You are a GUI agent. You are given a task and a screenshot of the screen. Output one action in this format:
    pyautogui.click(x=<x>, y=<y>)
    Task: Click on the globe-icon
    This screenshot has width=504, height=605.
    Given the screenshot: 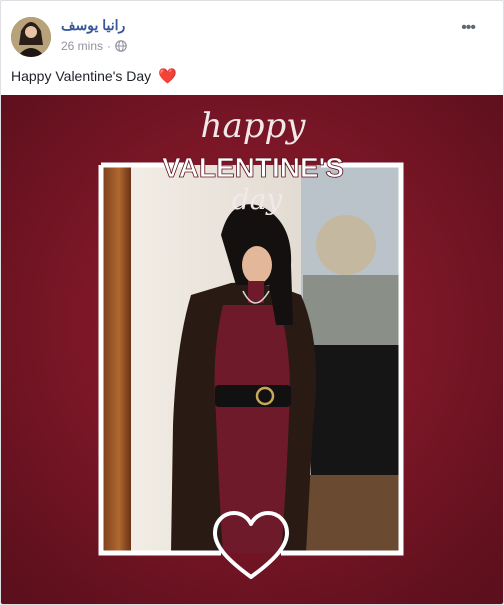 What is the action you would take?
    pyautogui.click(x=121, y=46)
    